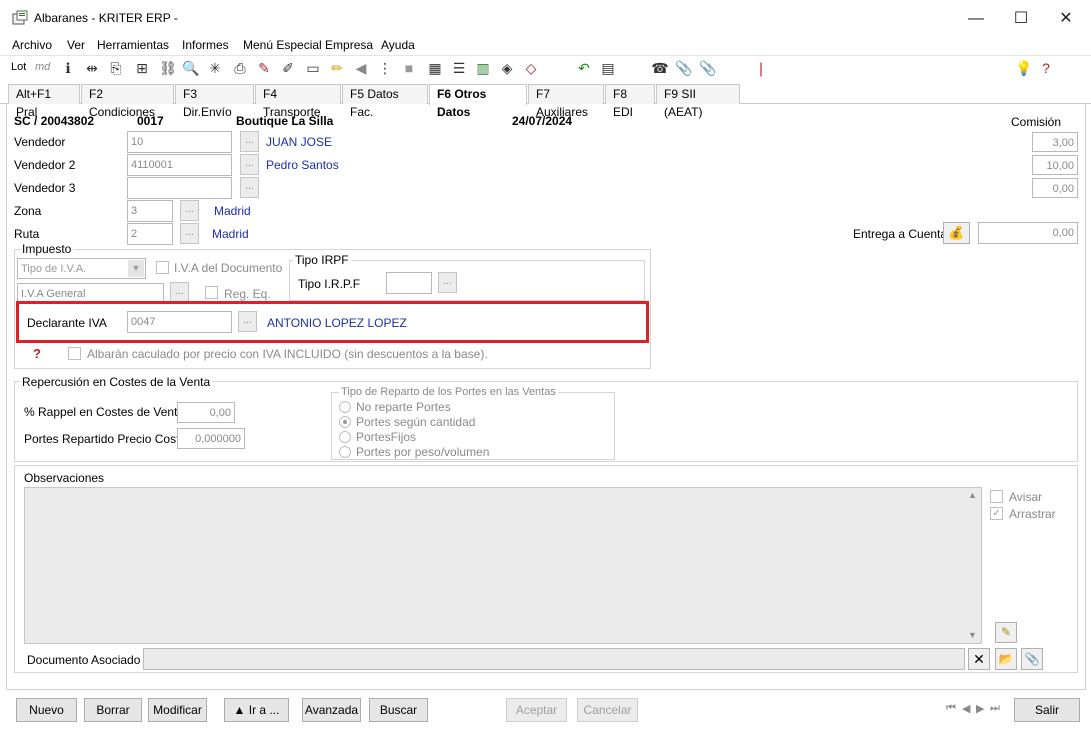  What do you see at coordinates (1024, 68) in the screenshot?
I see `lightbulb-icon: 💡` at bounding box center [1024, 68].